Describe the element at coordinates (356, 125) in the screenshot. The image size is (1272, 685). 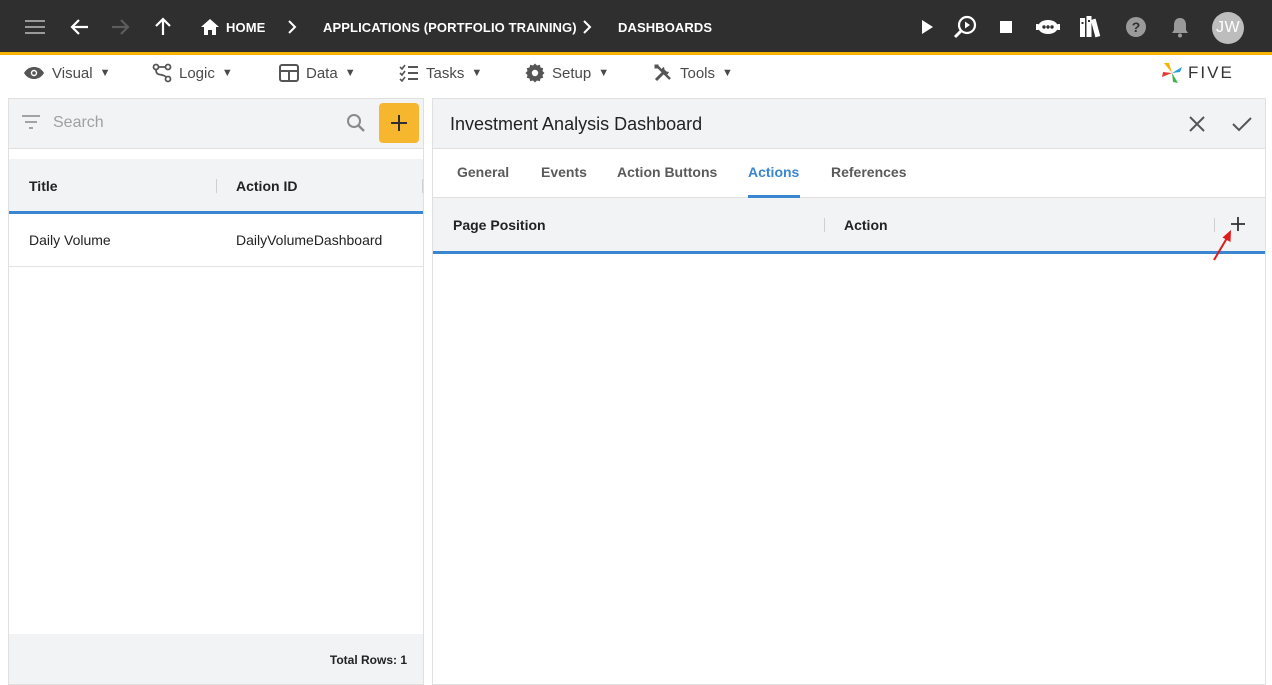
I see `search-icon` at that location.